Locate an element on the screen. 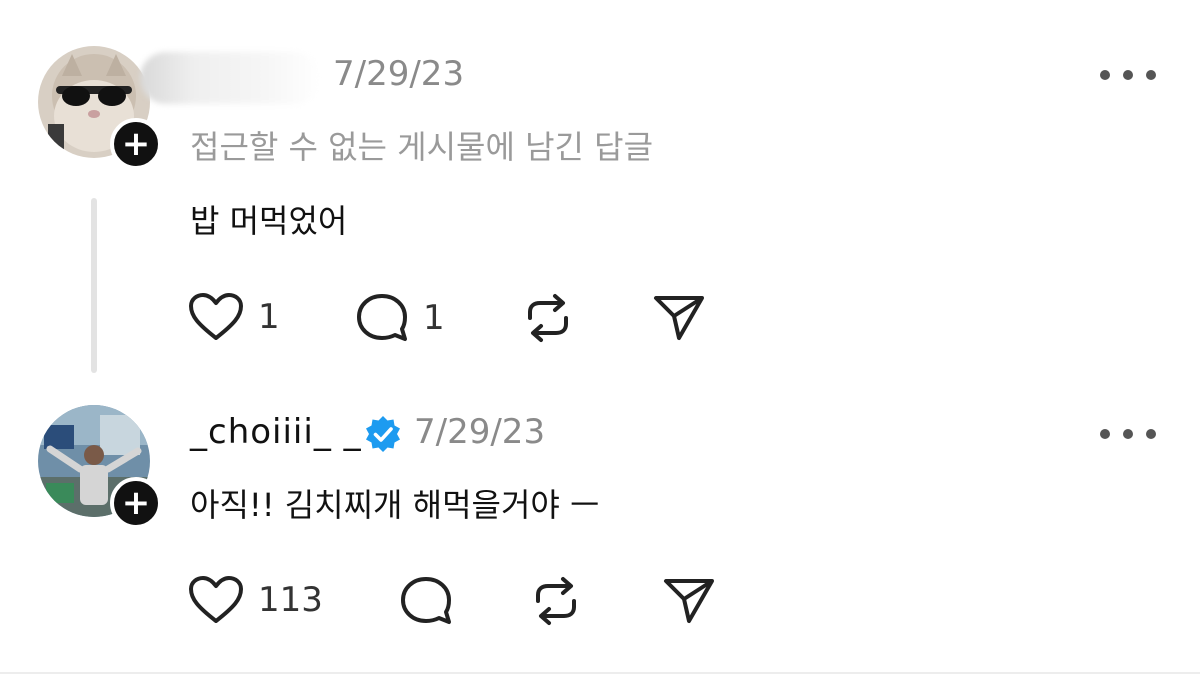 The height and width of the screenshot is (678, 1200). username-redacted is located at coordinates (230, 78).